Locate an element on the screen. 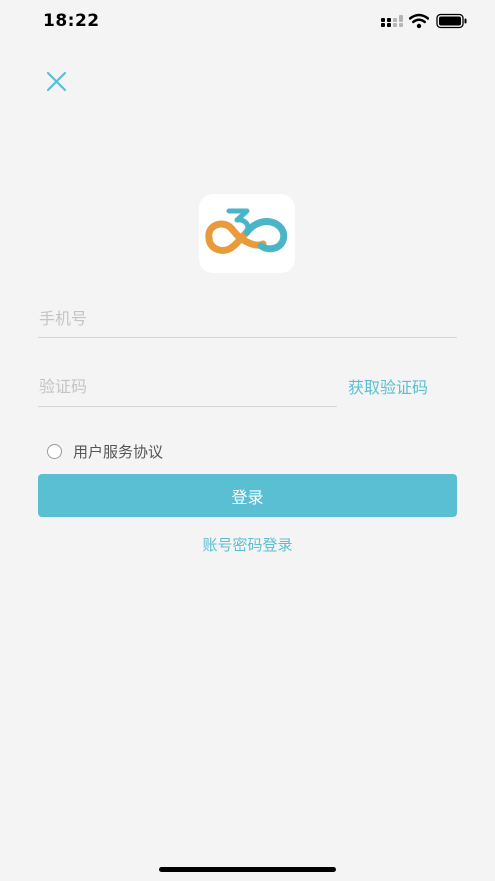 This screenshot has height=881, width=495. app-logo is located at coordinates (247, 233).